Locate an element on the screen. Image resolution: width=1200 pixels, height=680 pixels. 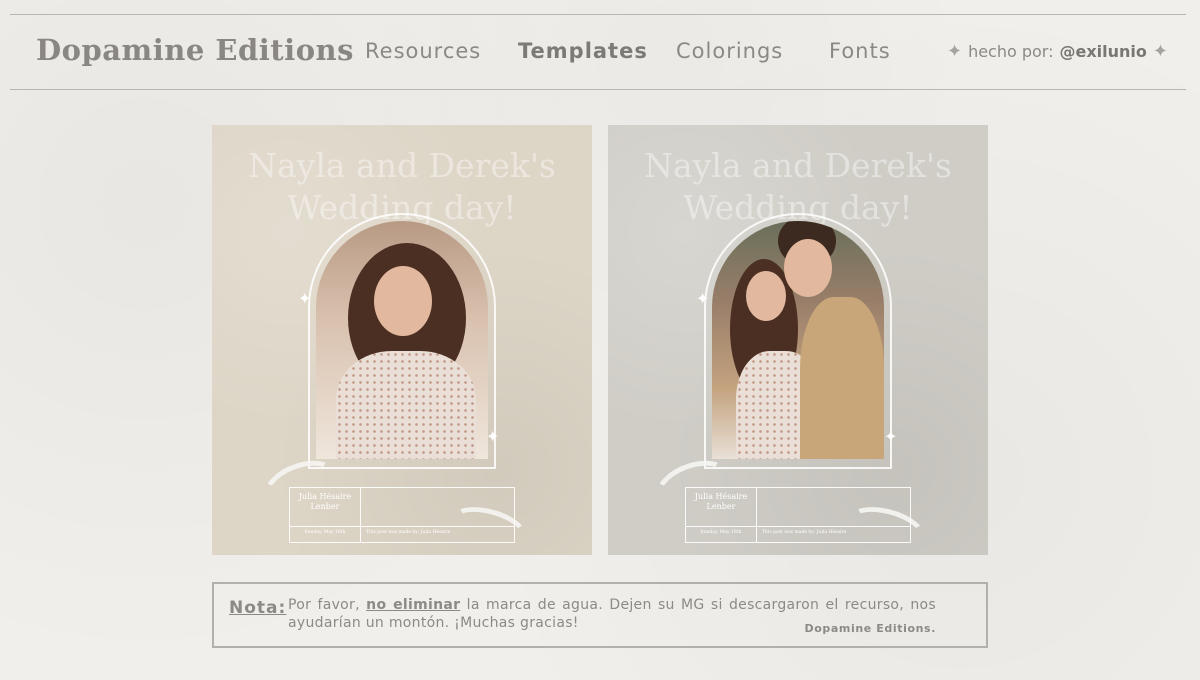
note-label: Nota: is located at coordinates (258, 608).